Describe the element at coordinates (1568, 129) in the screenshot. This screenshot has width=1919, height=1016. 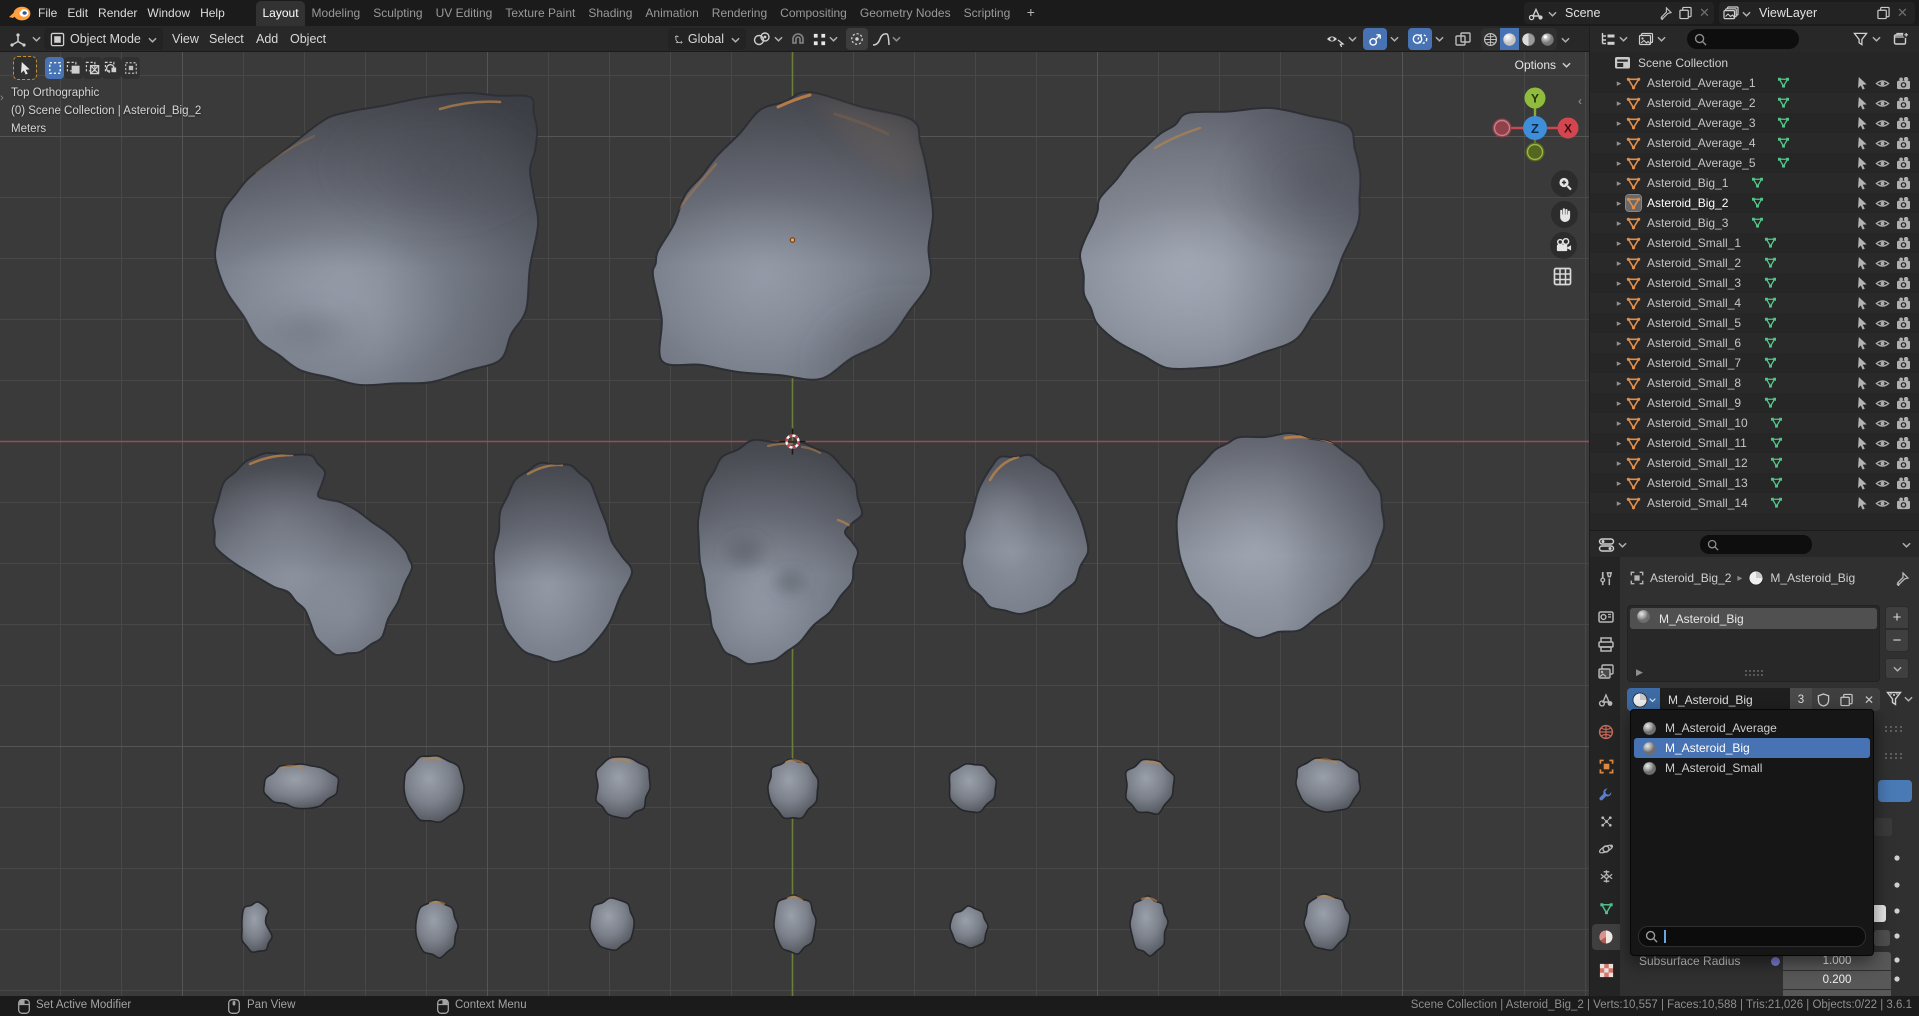
I see `svg-text: X` at that location.